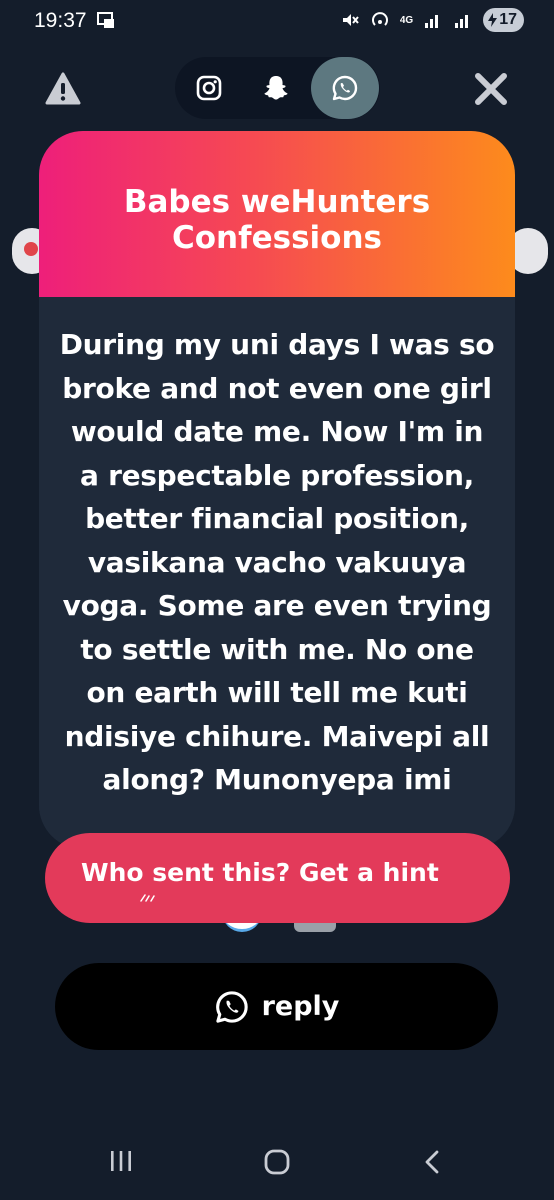 The image size is (554, 1200). I want to click on instagram-icon, so click(209, 88).